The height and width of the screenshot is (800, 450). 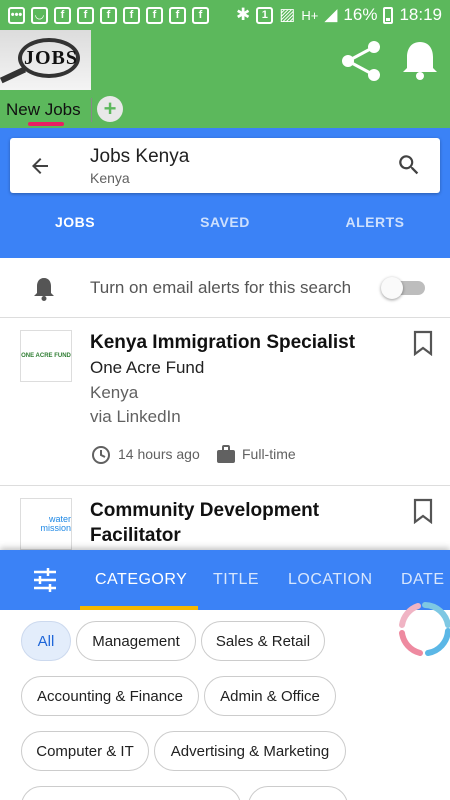 I want to click on filter-tab-location: LOCATION, so click(x=330, y=580).